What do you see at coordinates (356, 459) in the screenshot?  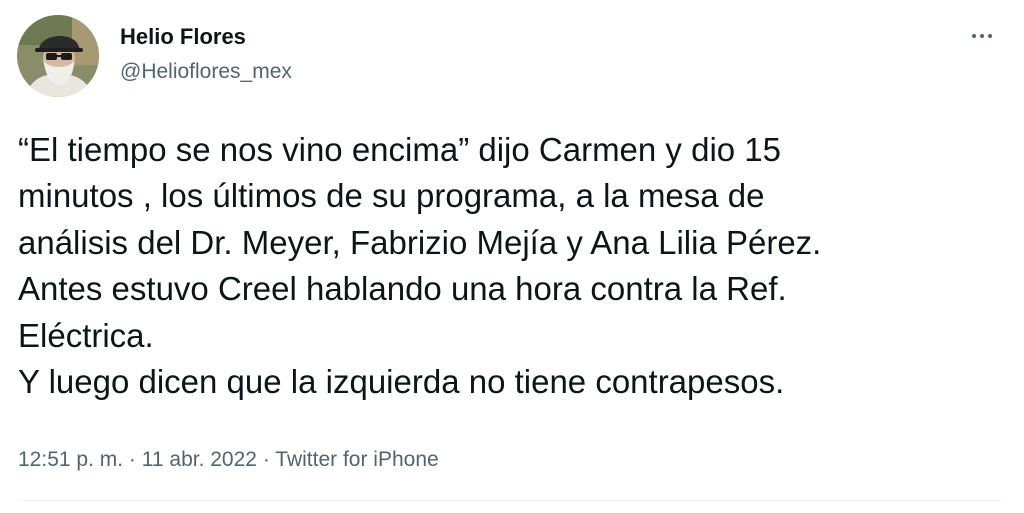 I see `tweet-source-link: Twitter for iPhone` at bounding box center [356, 459].